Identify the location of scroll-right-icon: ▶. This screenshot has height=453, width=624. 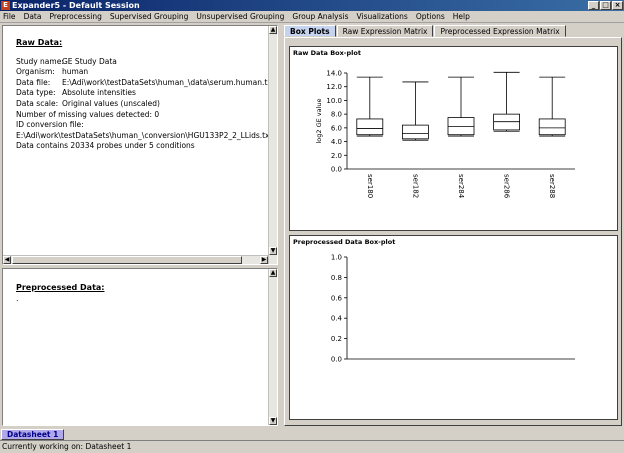
(264, 260).